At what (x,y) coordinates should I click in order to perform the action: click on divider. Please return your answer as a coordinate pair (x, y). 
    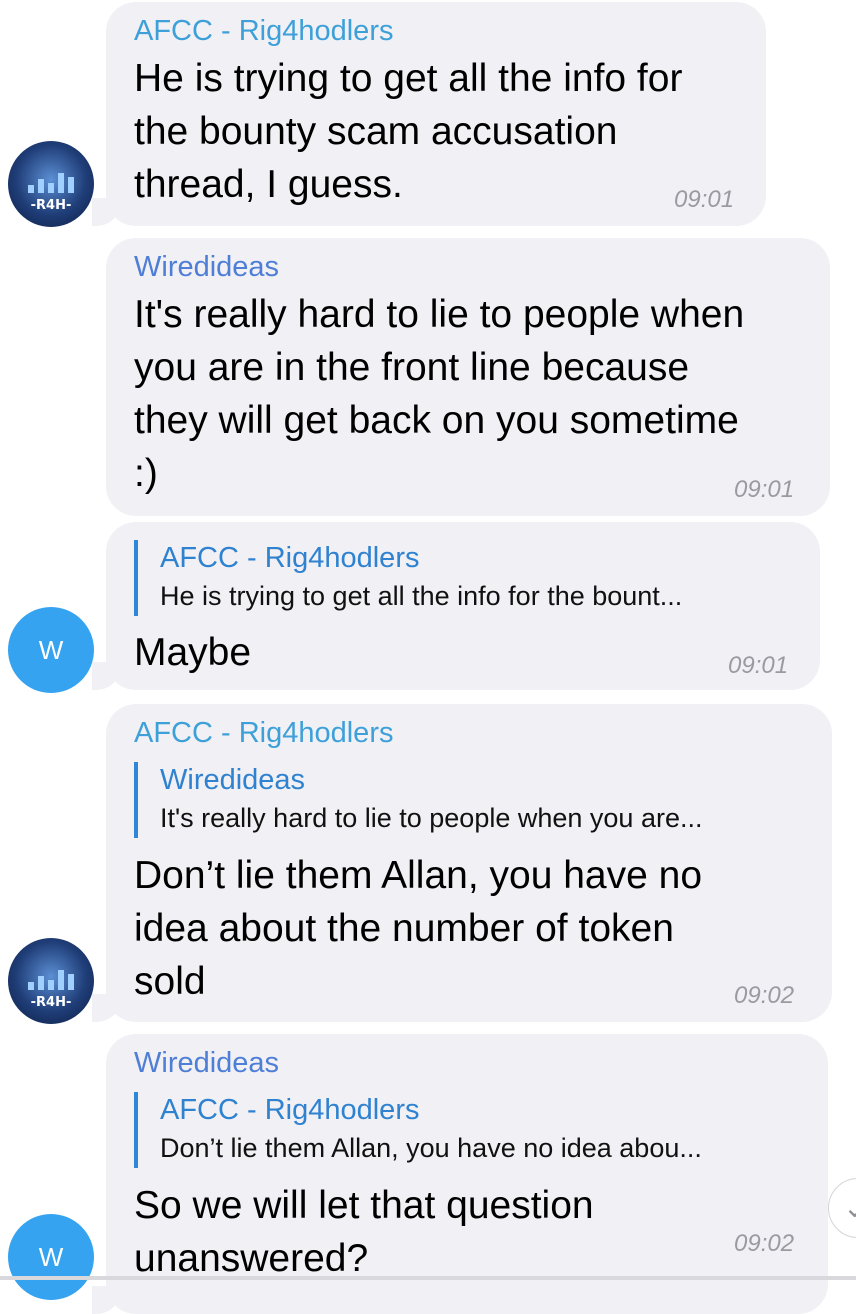
    Looking at the image, I should click on (428, 1278).